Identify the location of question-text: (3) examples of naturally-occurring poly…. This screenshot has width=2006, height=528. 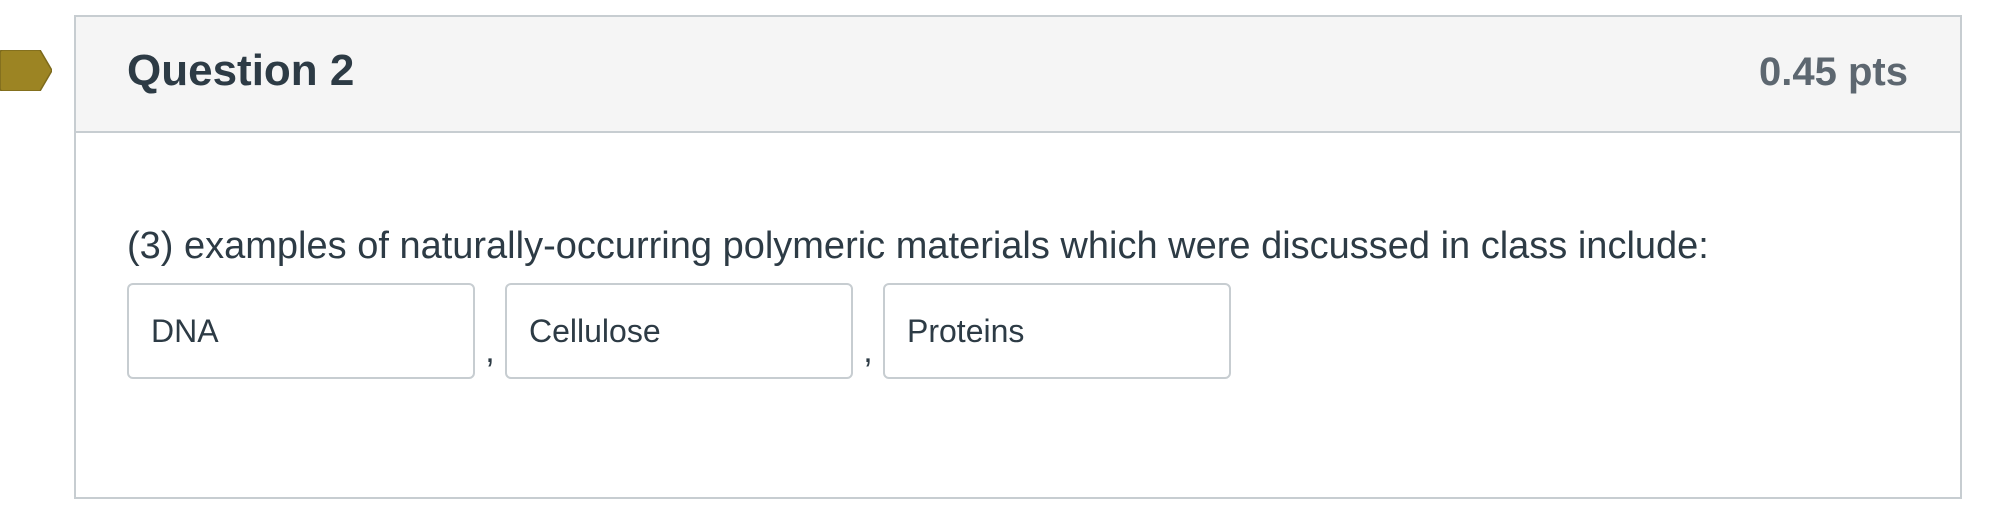
(918, 246).